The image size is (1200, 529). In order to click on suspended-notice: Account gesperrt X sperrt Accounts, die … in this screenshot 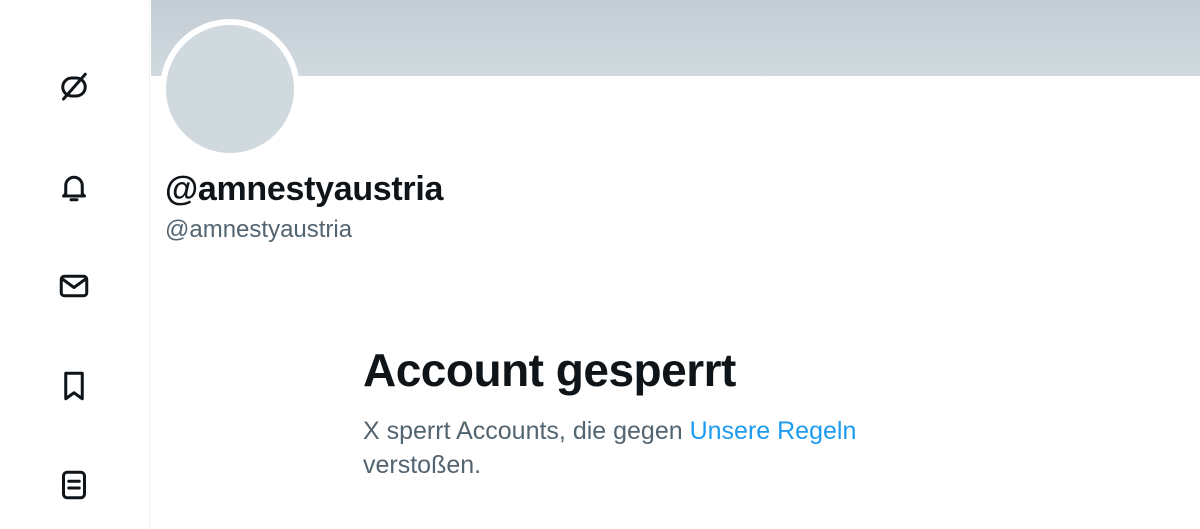, I will do `click(673, 411)`.